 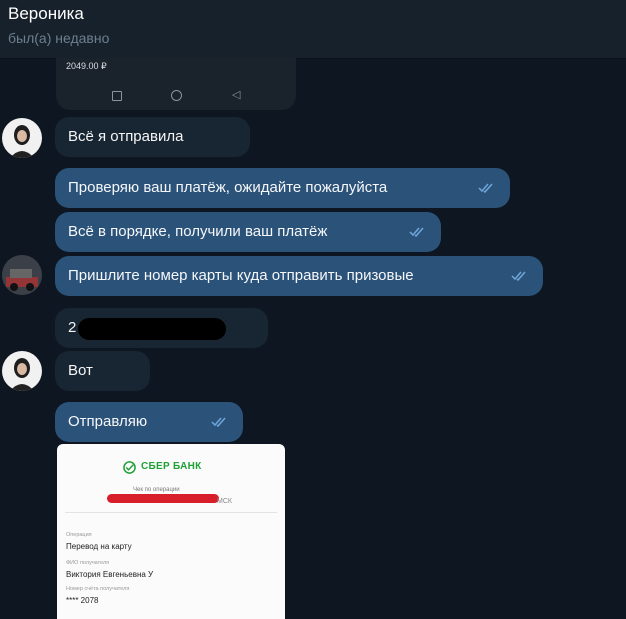 I want to click on contact-status: был(а) недавно, so click(x=59, y=38).